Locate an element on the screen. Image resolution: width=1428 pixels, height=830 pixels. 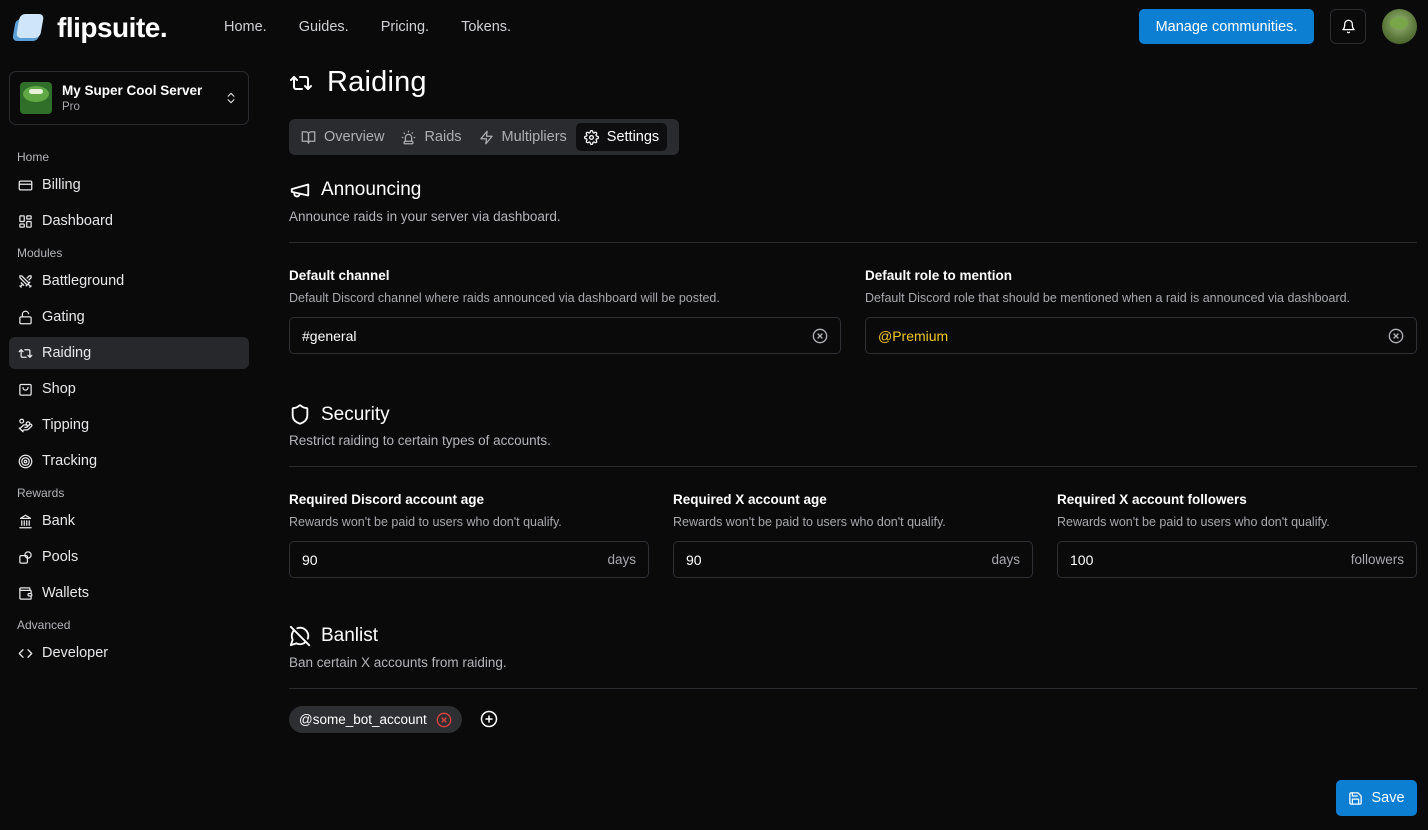
zap-icon is located at coordinates (486, 137).